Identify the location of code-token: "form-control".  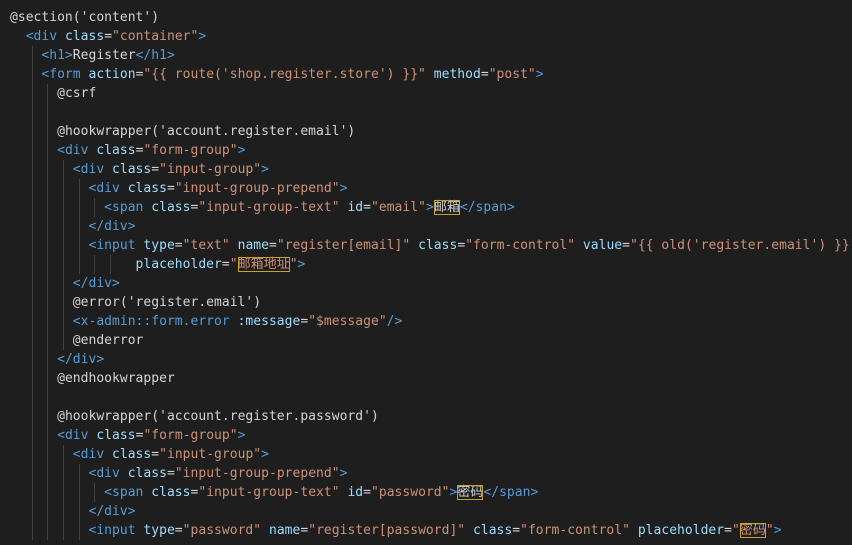
(520, 245).